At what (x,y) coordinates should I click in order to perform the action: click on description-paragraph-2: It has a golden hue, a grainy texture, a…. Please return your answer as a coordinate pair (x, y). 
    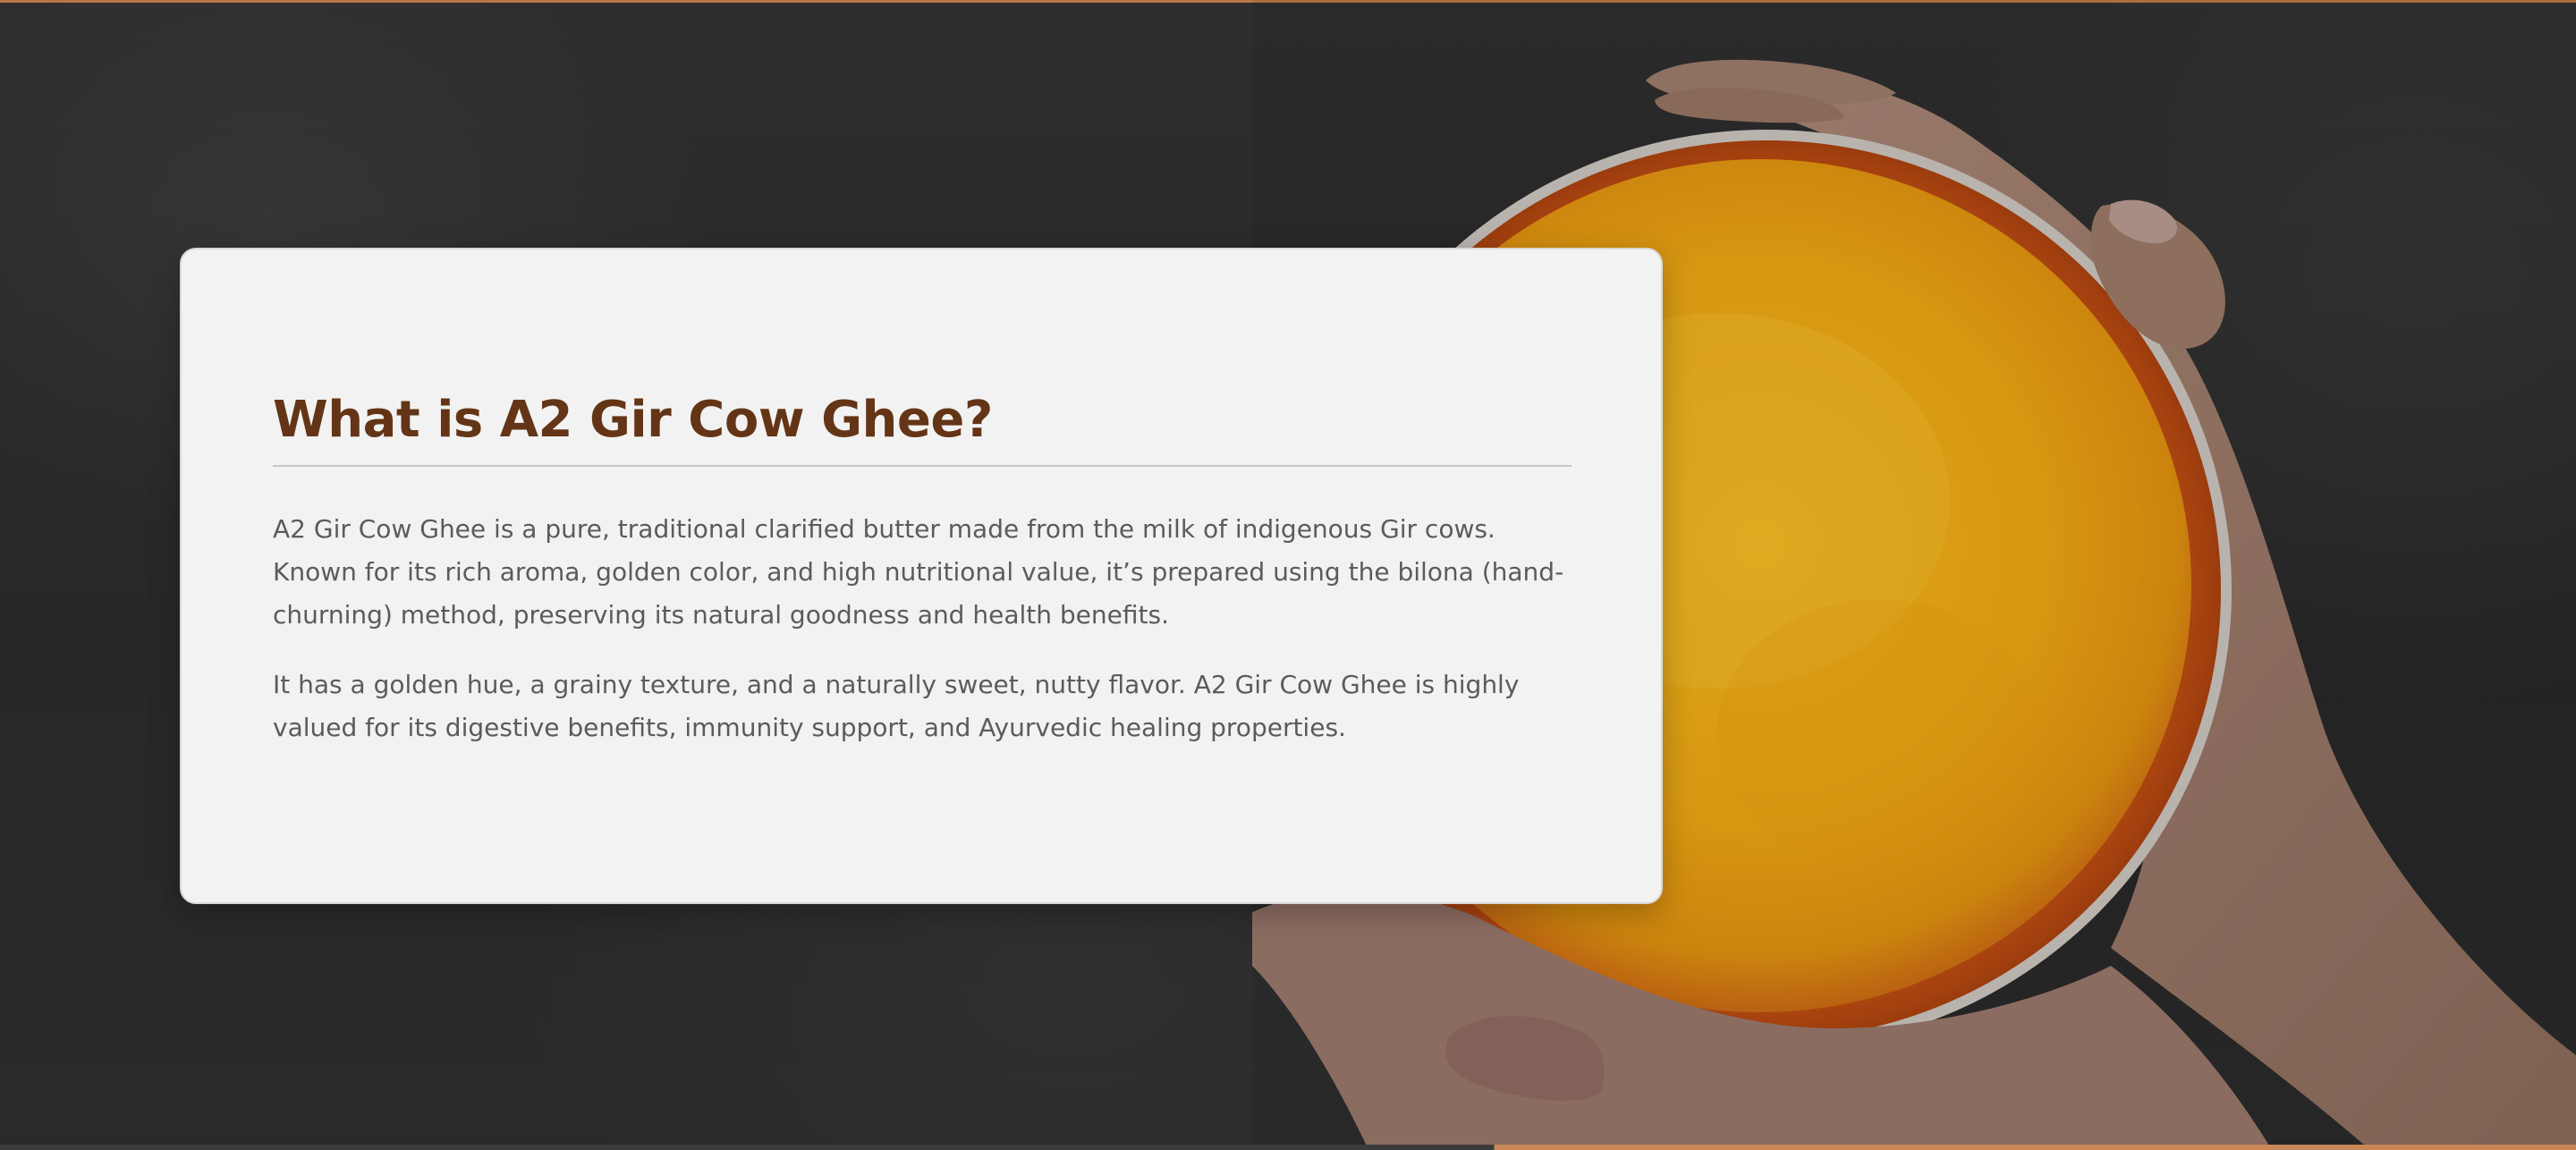
    Looking at the image, I should click on (896, 705).